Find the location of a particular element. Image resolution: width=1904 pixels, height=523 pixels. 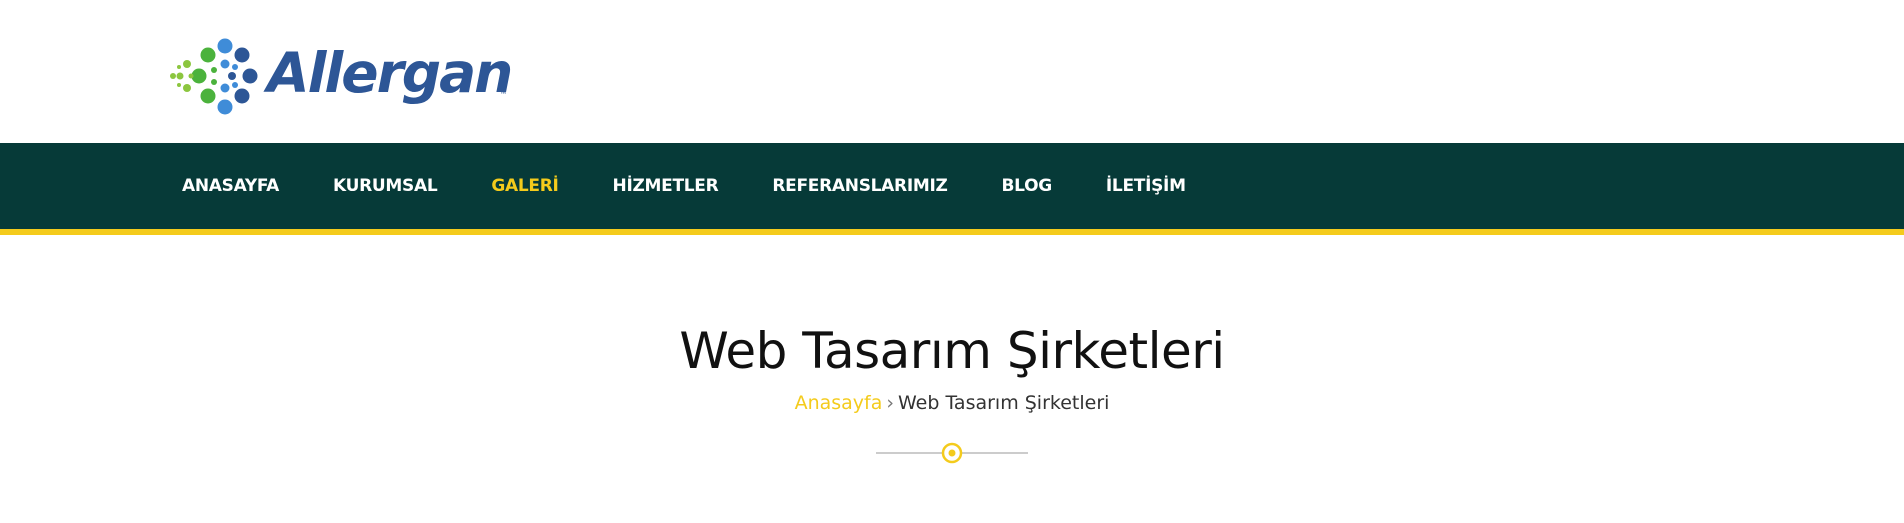

nav-item-blog: BLOG is located at coordinates (1027, 186).